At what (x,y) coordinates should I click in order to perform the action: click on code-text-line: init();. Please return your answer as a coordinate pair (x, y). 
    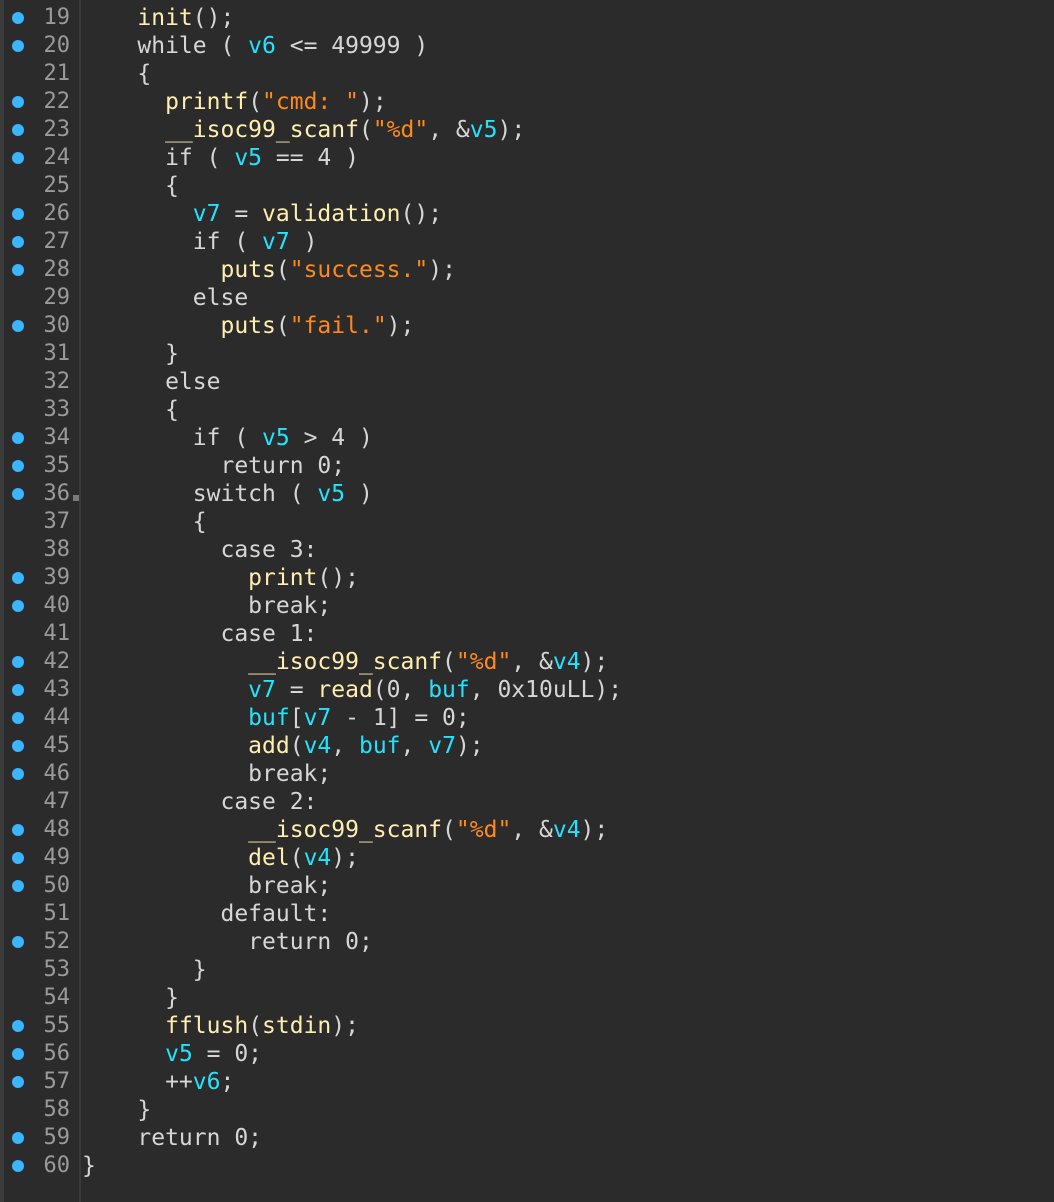
    Looking at the image, I should click on (158, 18).